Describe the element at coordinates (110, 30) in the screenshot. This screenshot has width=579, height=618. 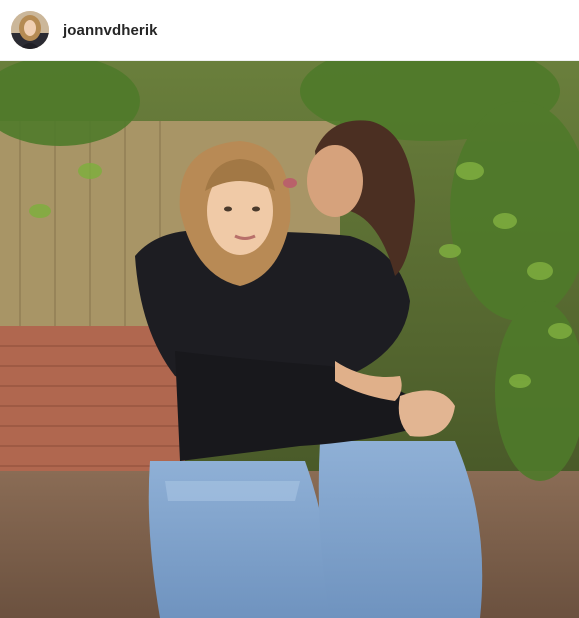
I see `username-link: joannvdherik` at that location.